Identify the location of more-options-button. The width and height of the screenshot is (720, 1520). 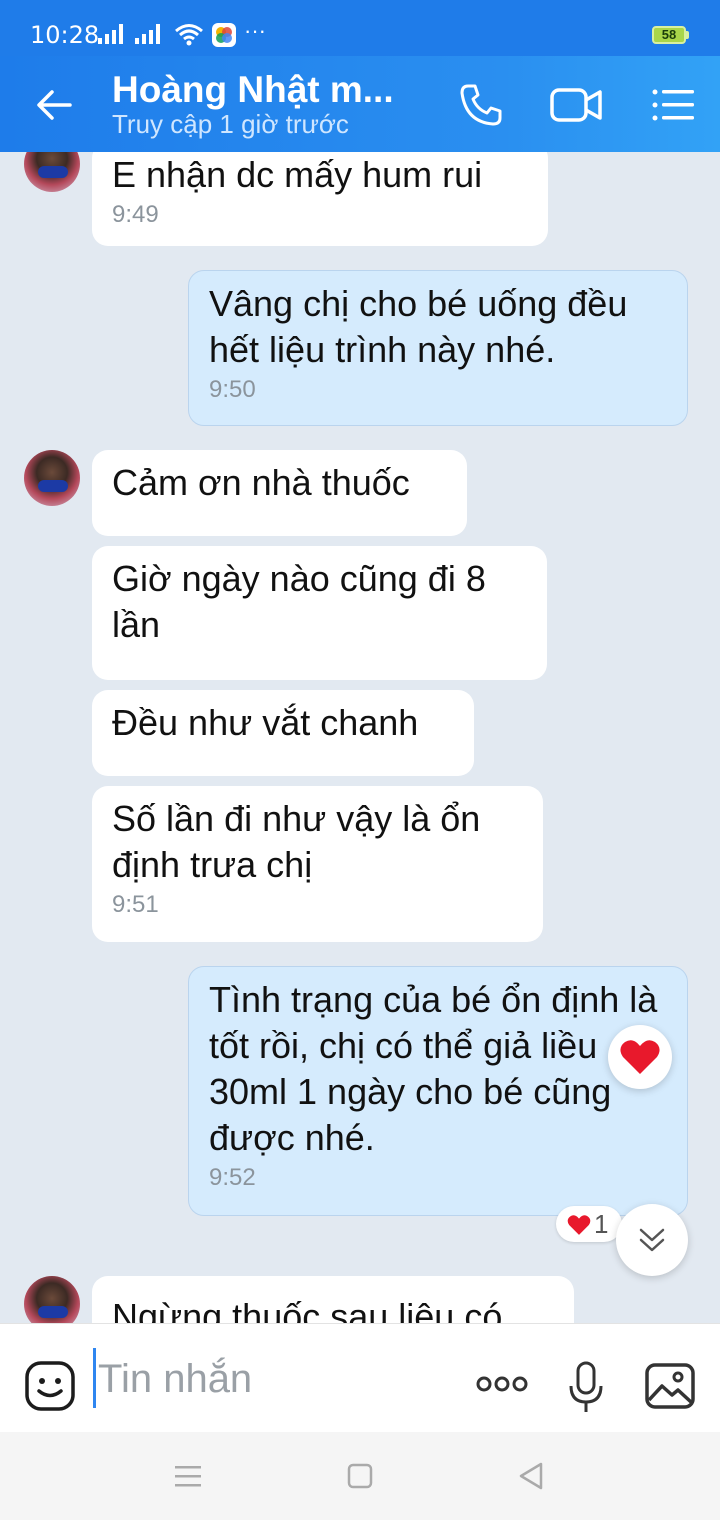
(502, 1384).